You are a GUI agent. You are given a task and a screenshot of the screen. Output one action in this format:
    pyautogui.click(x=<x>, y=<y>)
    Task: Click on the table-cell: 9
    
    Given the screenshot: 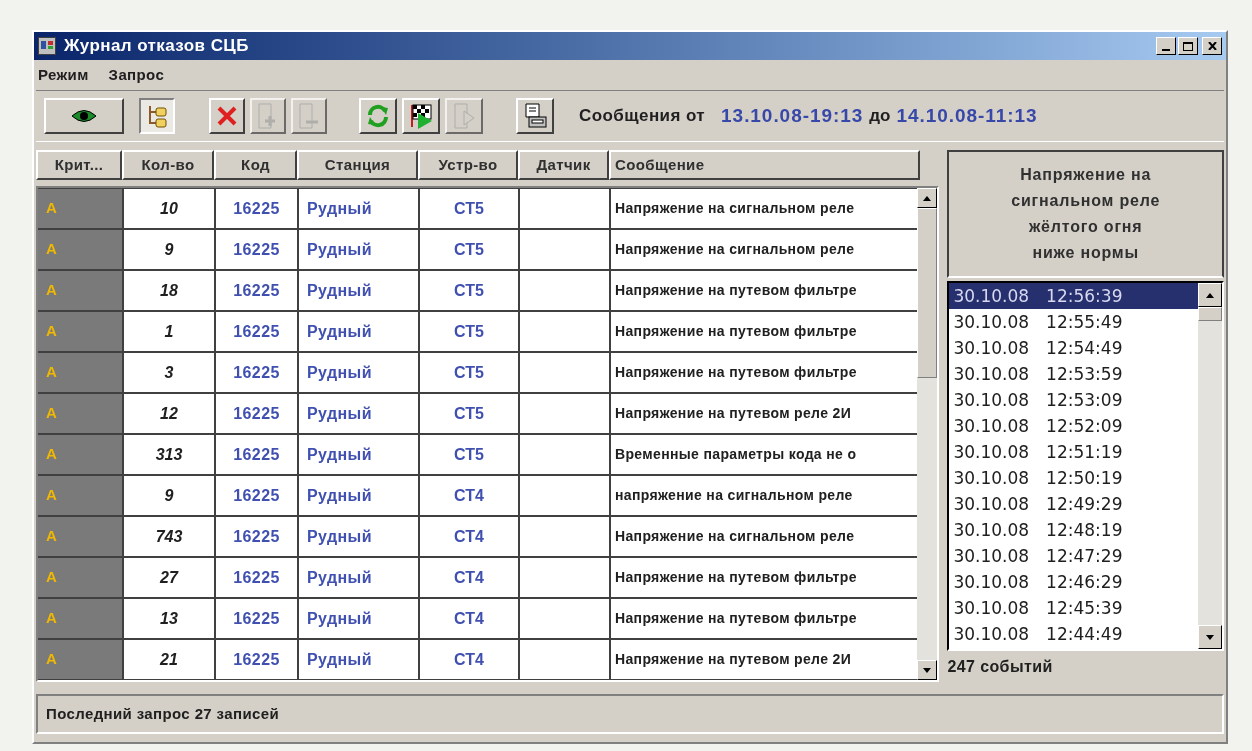 What is the action you would take?
    pyautogui.click(x=169, y=249)
    